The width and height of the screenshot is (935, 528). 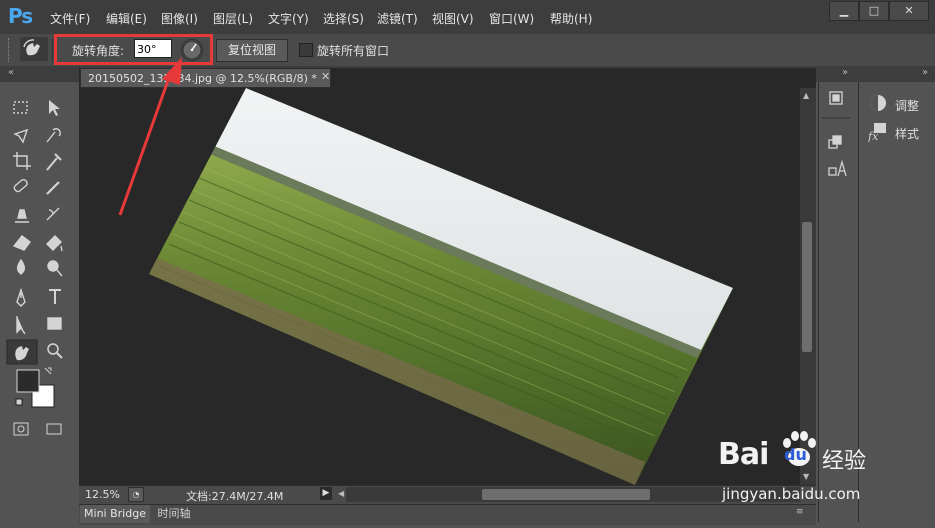 I want to click on watermark-brand-du: du, so click(x=795, y=454).